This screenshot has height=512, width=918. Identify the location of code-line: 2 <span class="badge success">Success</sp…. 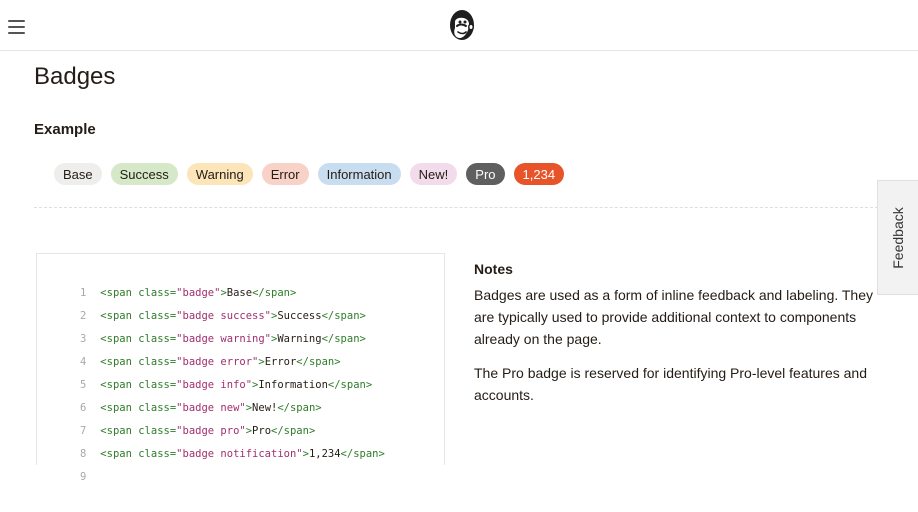
(222, 316).